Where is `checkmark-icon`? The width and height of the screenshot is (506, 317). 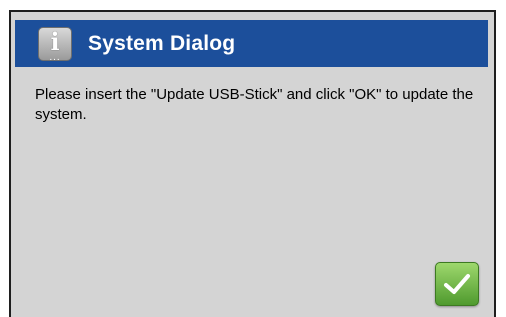
checkmark-icon is located at coordinates (457, 284).